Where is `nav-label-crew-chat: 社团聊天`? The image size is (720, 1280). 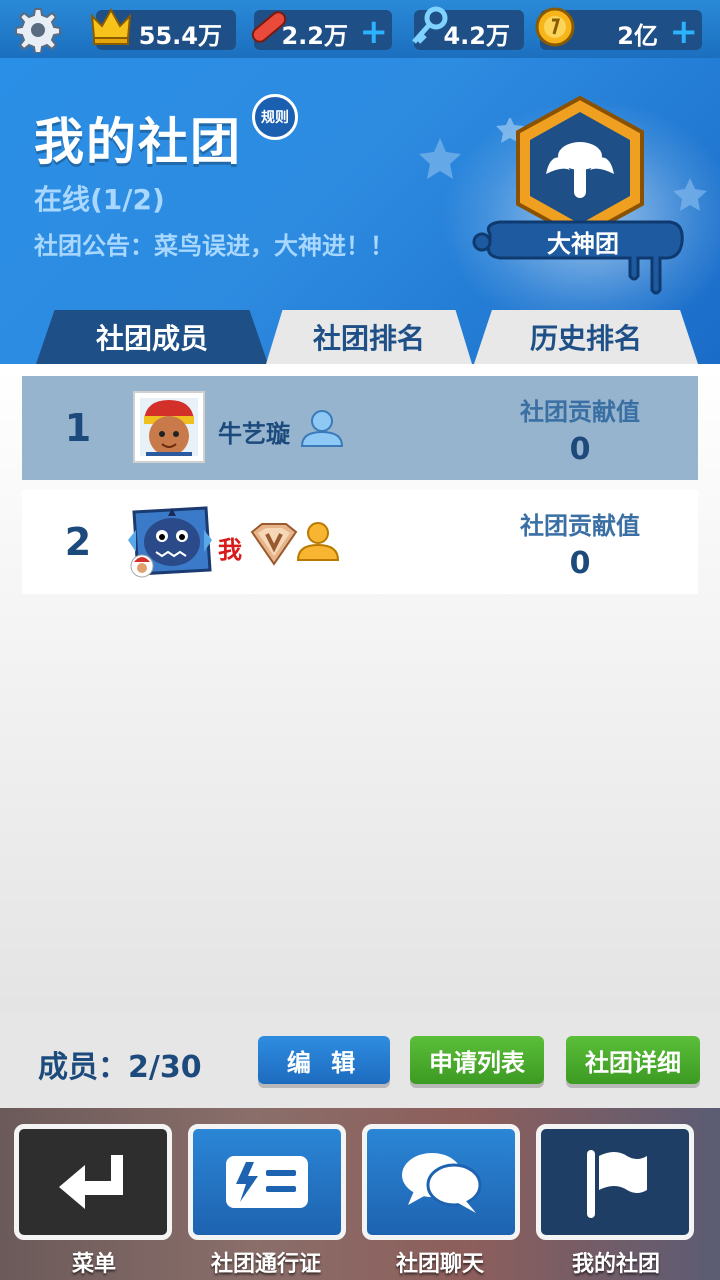 nav-label-crew-chat: 社团聊天 is located at coordinates (439, 1264).